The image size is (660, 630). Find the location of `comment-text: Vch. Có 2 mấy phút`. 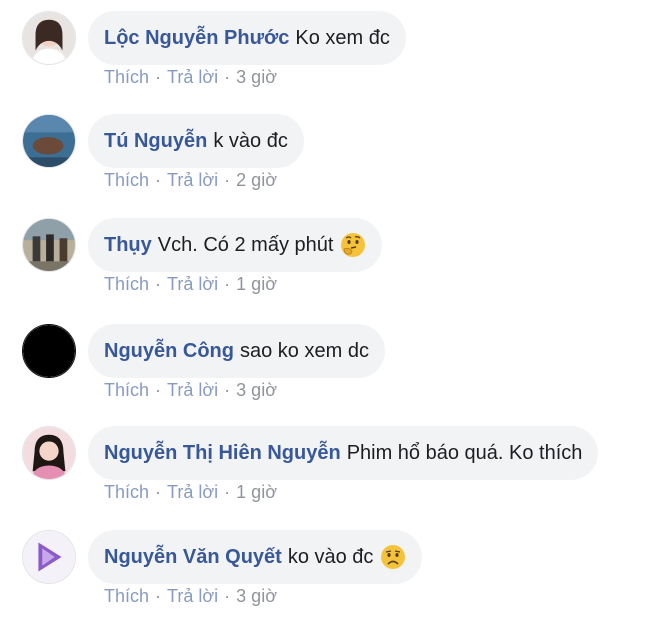

comment-text: Vch. Có 2 mấy phút is located at coordinates (245, 244).